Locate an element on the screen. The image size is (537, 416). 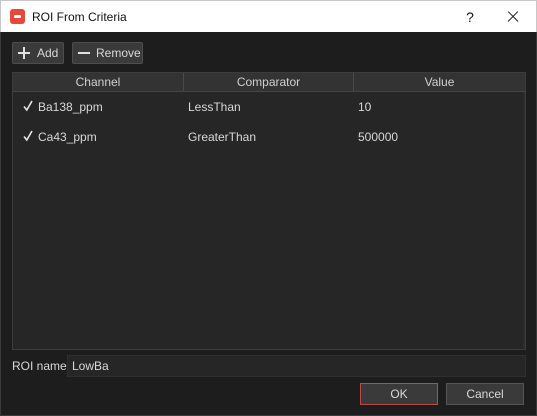
add-button: Add is located at coordinates (38, 53).